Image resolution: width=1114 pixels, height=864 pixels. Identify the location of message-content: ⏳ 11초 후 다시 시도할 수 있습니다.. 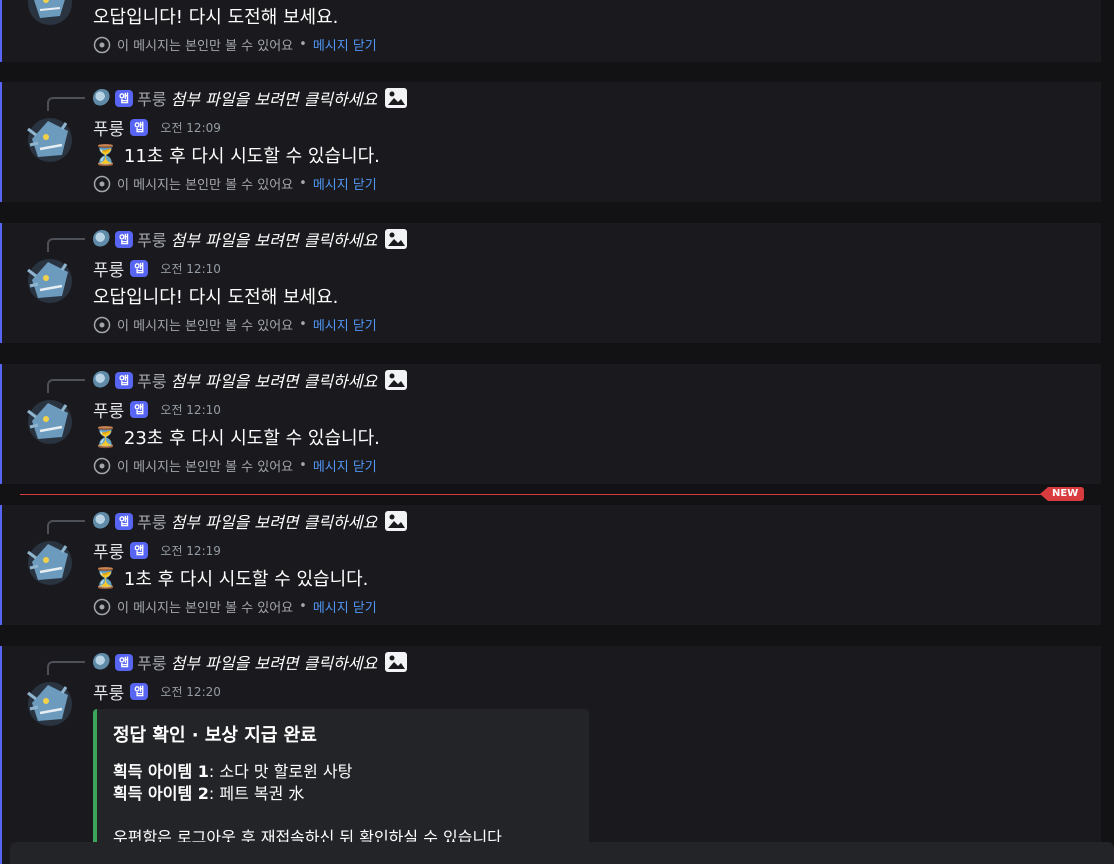
(236, 155).